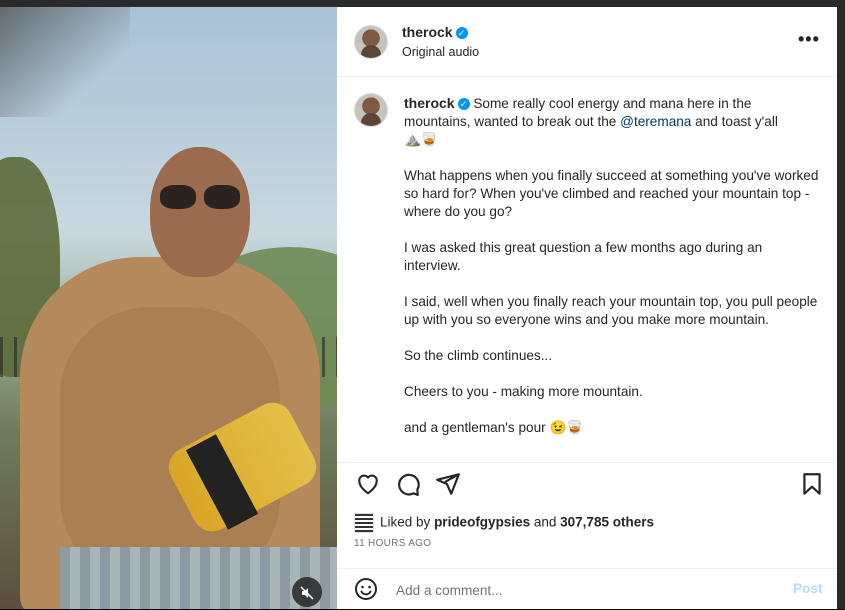  I want to click on bookmark-icon, so click(812, 484).